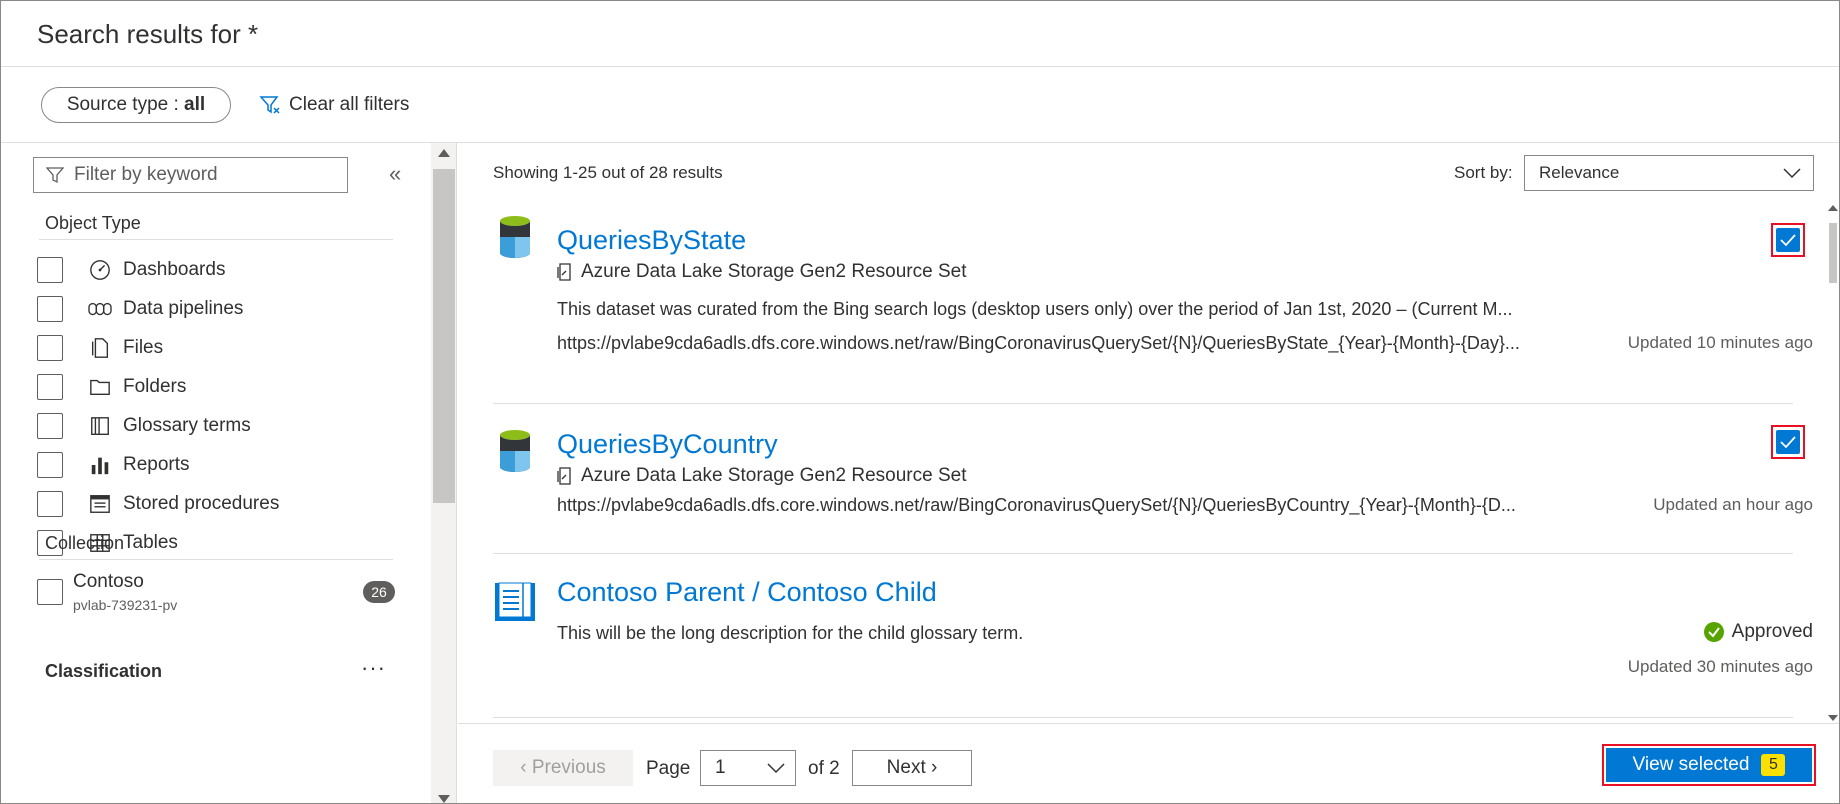 The width and height of the screenshot is (1840, 804). What do you see at coordinates (824, 768) in the screenshot?
I see `page-total: of 2` at bounding box center [824, 768].